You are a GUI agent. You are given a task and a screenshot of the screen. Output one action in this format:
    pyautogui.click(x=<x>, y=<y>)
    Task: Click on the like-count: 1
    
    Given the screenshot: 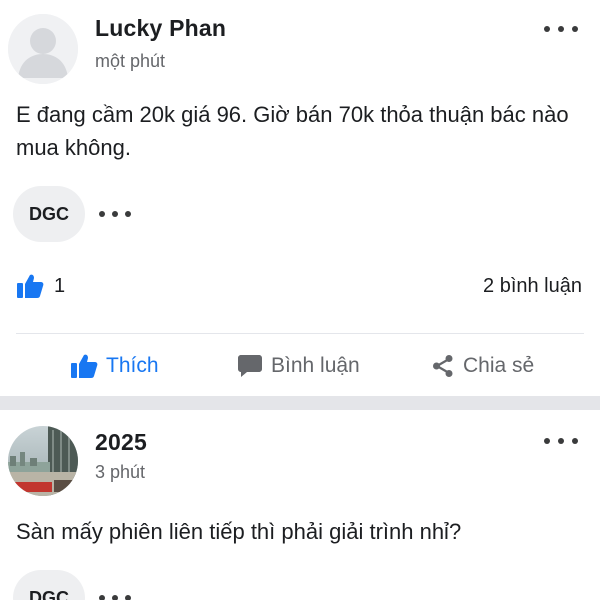 What is the action you would take?
    pyautogui.click(x=60, y=285)
    